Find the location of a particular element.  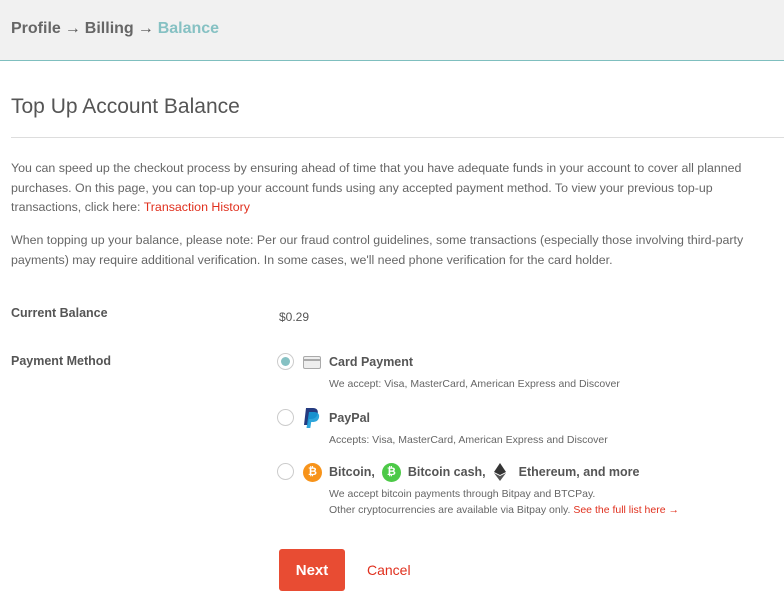

paypal-radio is located at coordinates (285, 417).